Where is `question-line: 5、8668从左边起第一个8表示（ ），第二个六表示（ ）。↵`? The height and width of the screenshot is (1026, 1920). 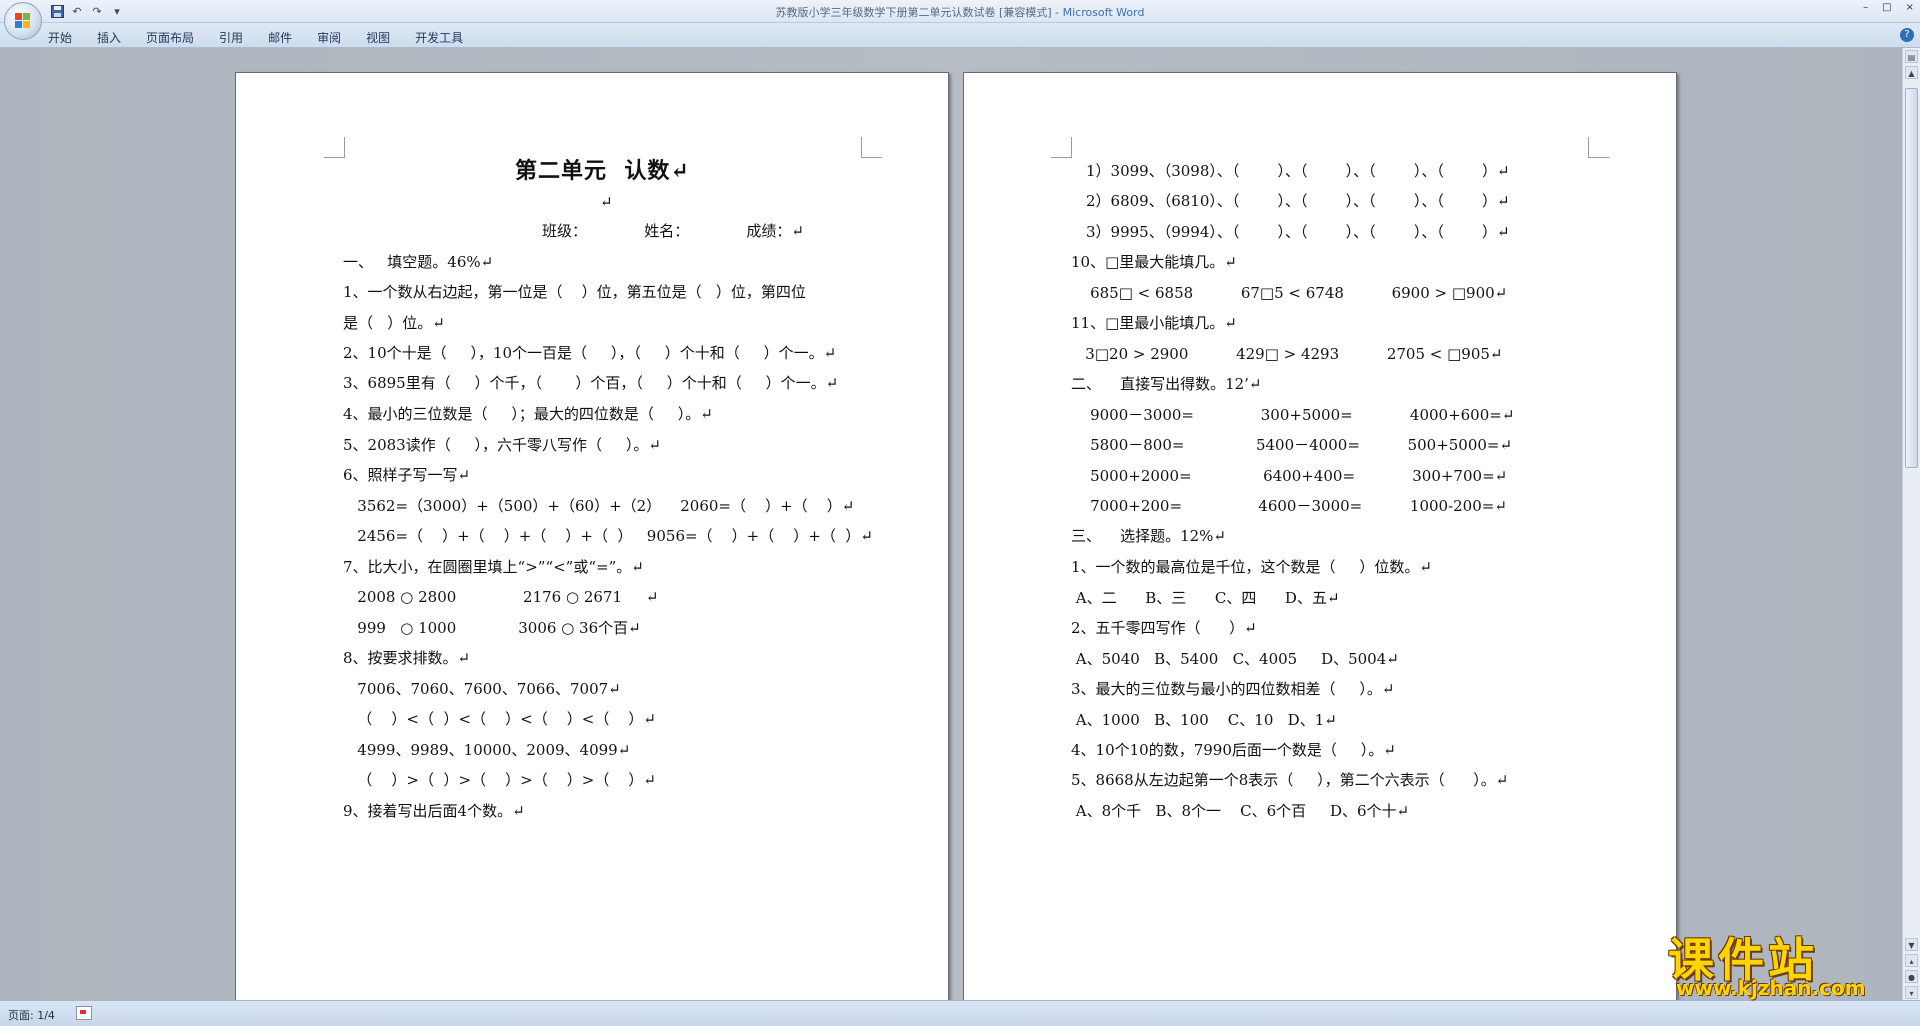 question-line: 5、8668从左边起第一个8表示（ ），第二个六表示（ ）。↵ is located at coordinates (1290, 780).